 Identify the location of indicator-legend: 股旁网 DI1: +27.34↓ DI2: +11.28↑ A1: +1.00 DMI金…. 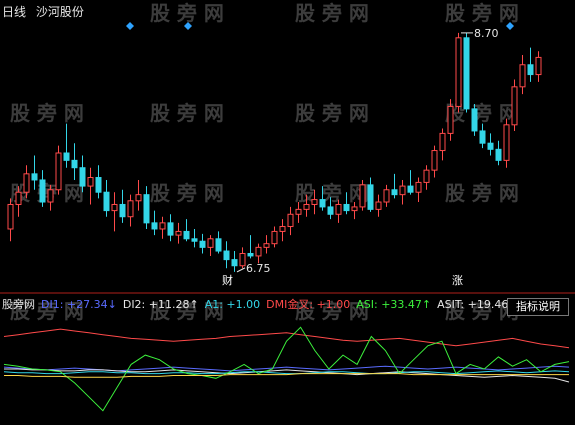
(281, 305).